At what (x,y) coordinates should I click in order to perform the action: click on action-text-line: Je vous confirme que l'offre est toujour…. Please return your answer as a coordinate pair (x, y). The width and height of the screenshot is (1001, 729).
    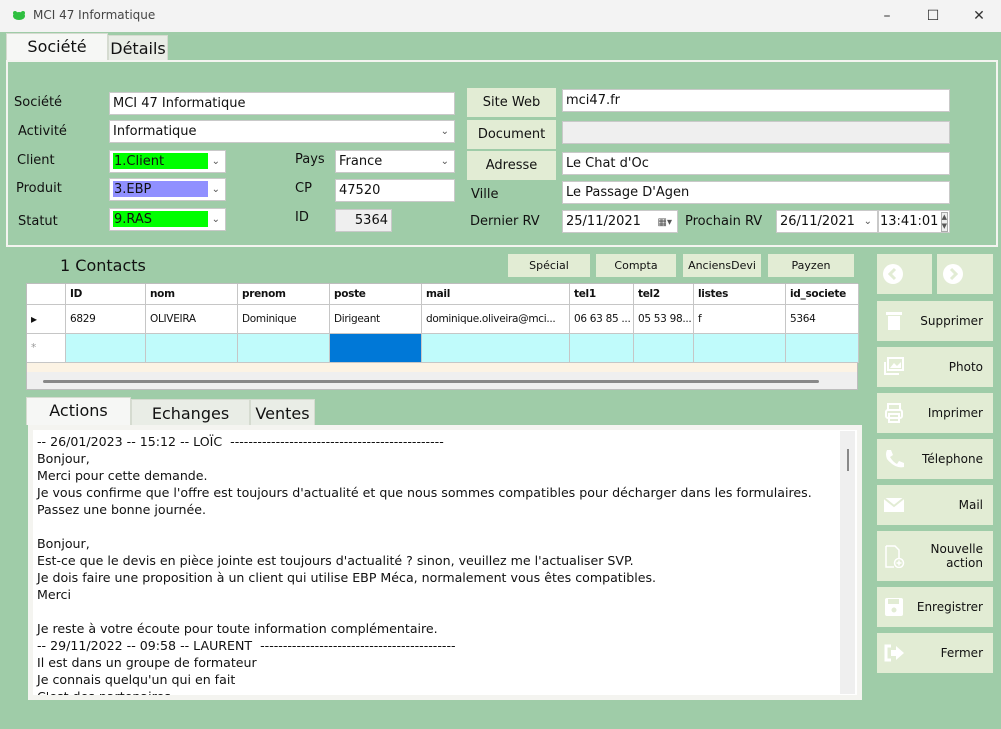
    Looking at the image, I should click on (424, 492).